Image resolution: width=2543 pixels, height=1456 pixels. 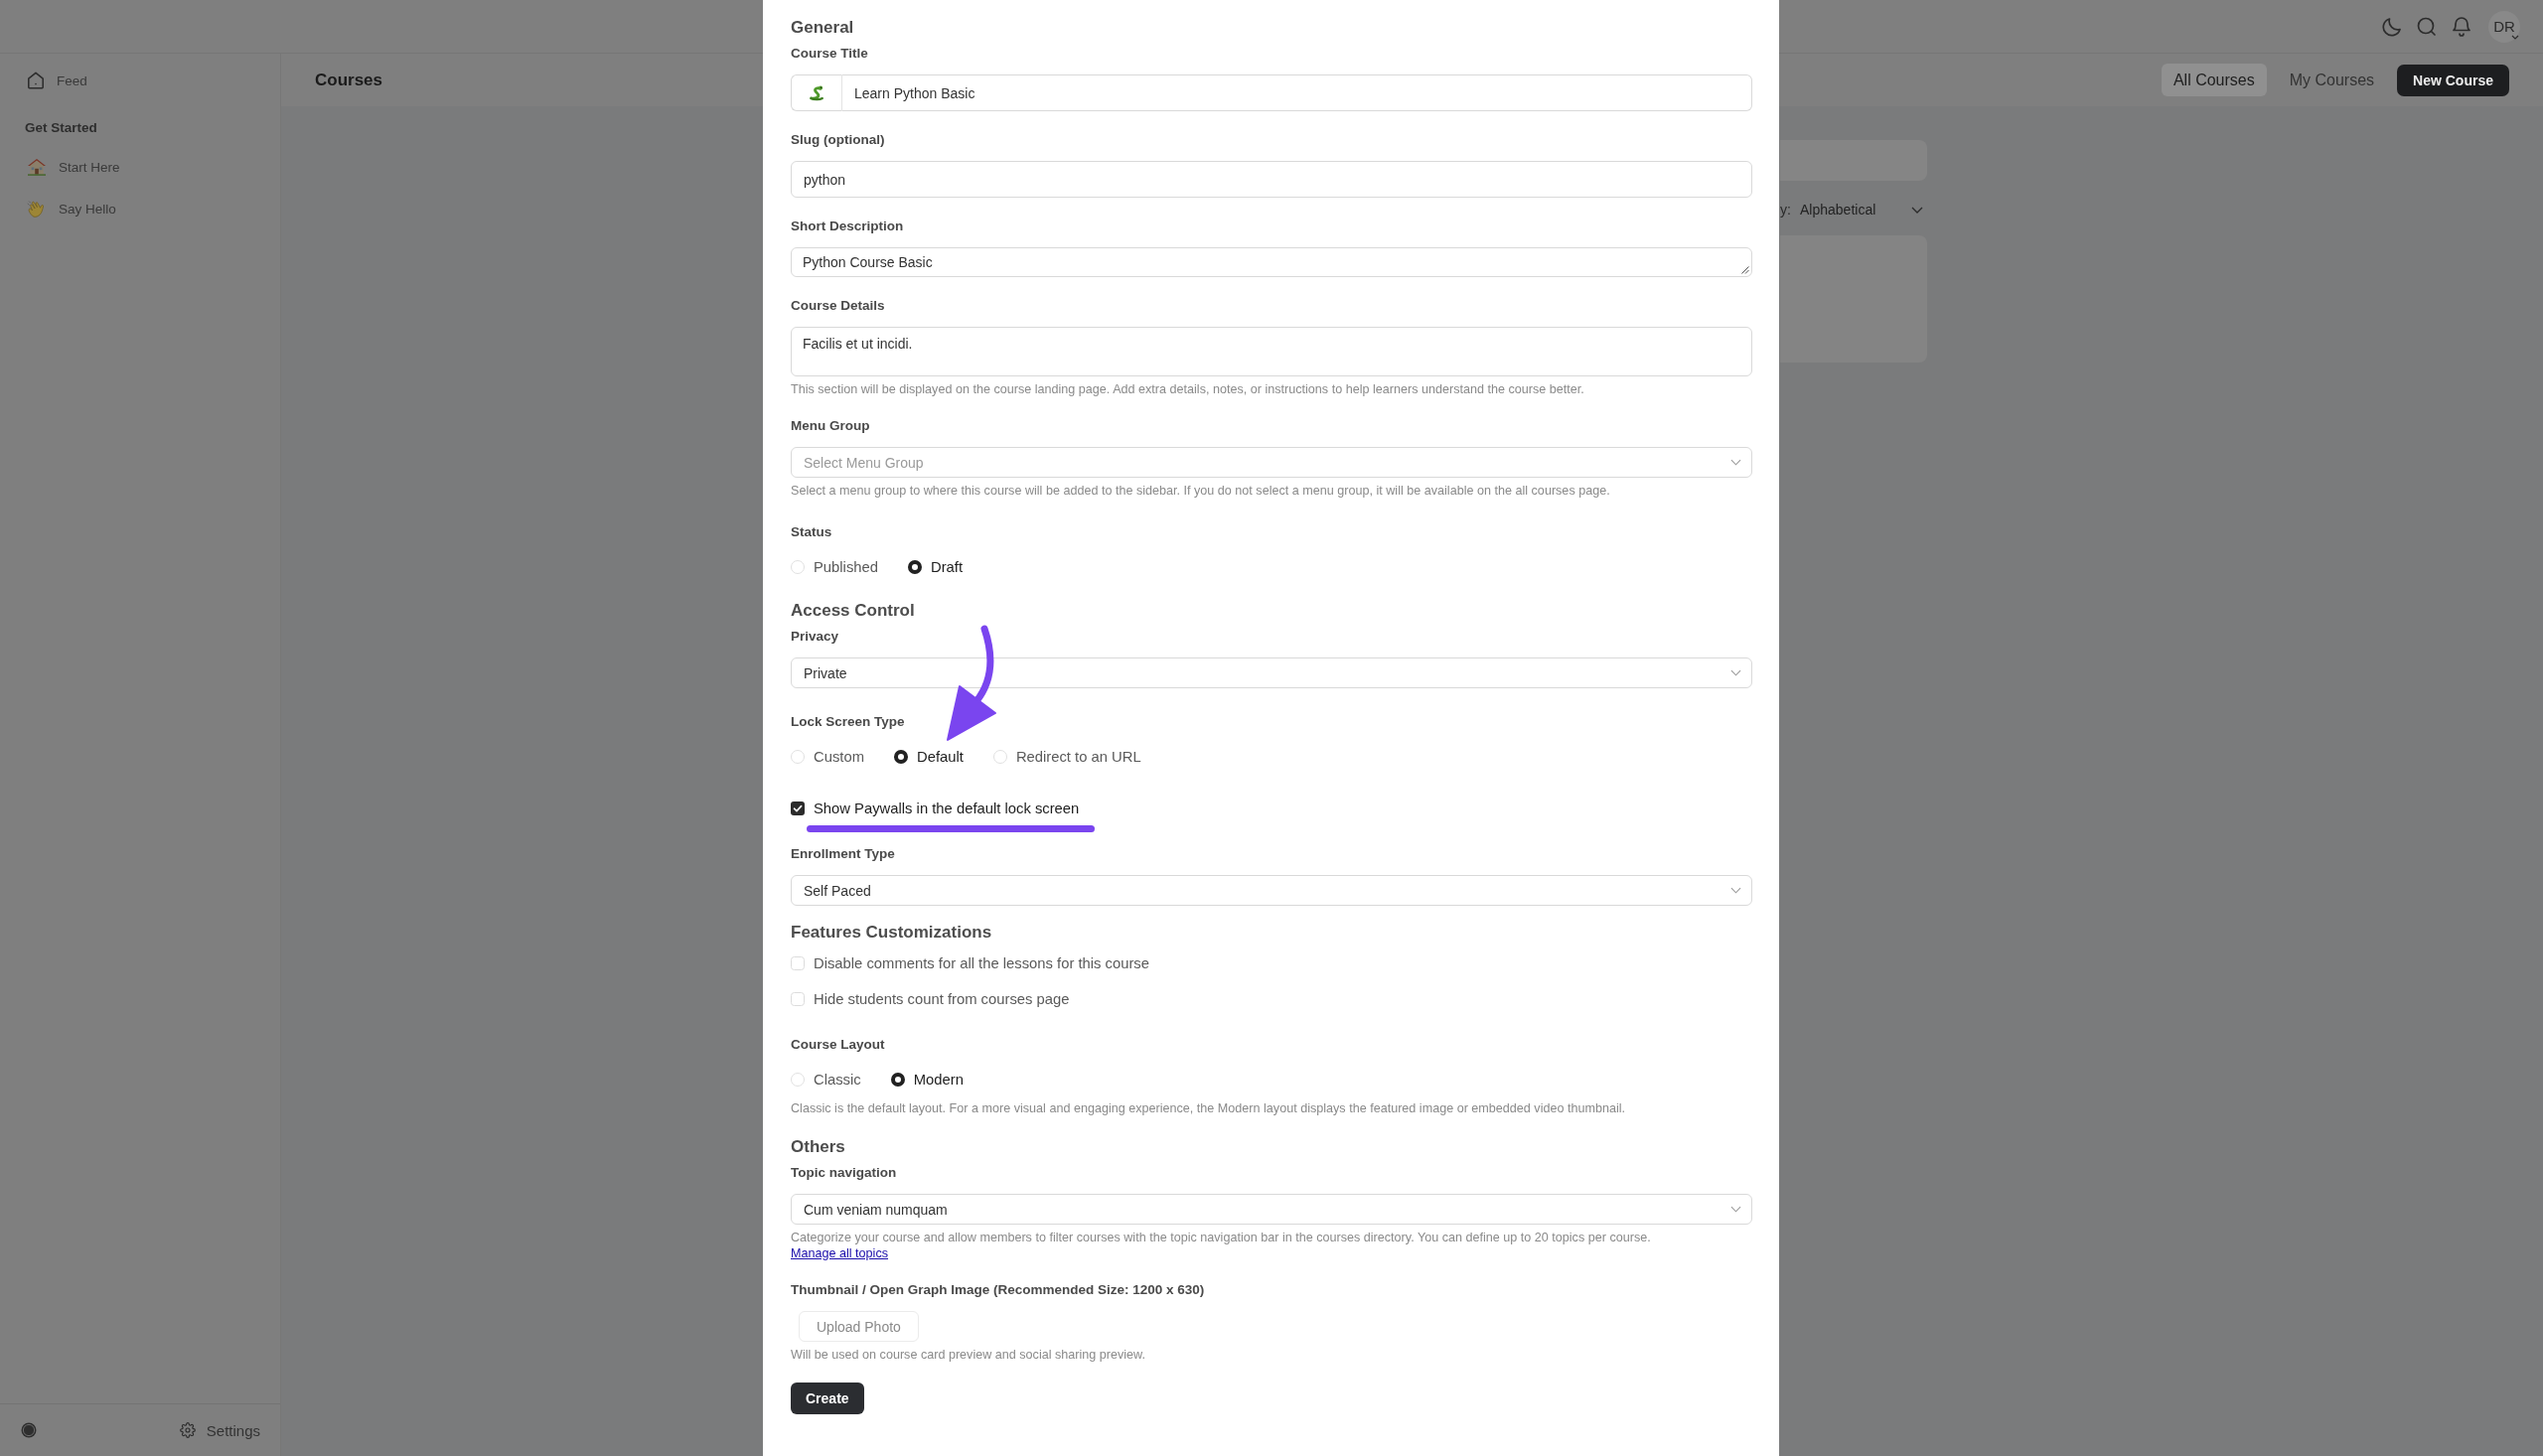 What do you see at coordinates (968, 1355) in the screenshot?
I see `help-text: Will be used on course card preview and social sharing preview.` at bounding box center [968, 1355].